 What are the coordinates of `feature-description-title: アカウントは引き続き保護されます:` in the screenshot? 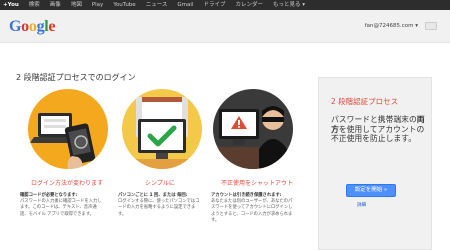 It's located at (246, 195).